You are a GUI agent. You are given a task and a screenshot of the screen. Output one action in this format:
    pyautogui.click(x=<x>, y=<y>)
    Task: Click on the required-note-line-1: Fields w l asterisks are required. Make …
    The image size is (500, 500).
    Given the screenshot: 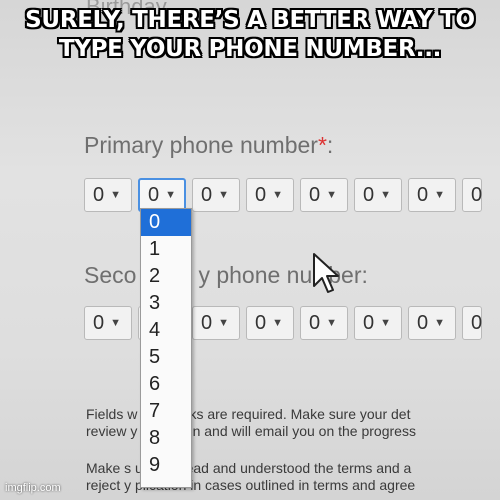 What is the action you would take?
    pyautogui.click(x=248, y=414)
    